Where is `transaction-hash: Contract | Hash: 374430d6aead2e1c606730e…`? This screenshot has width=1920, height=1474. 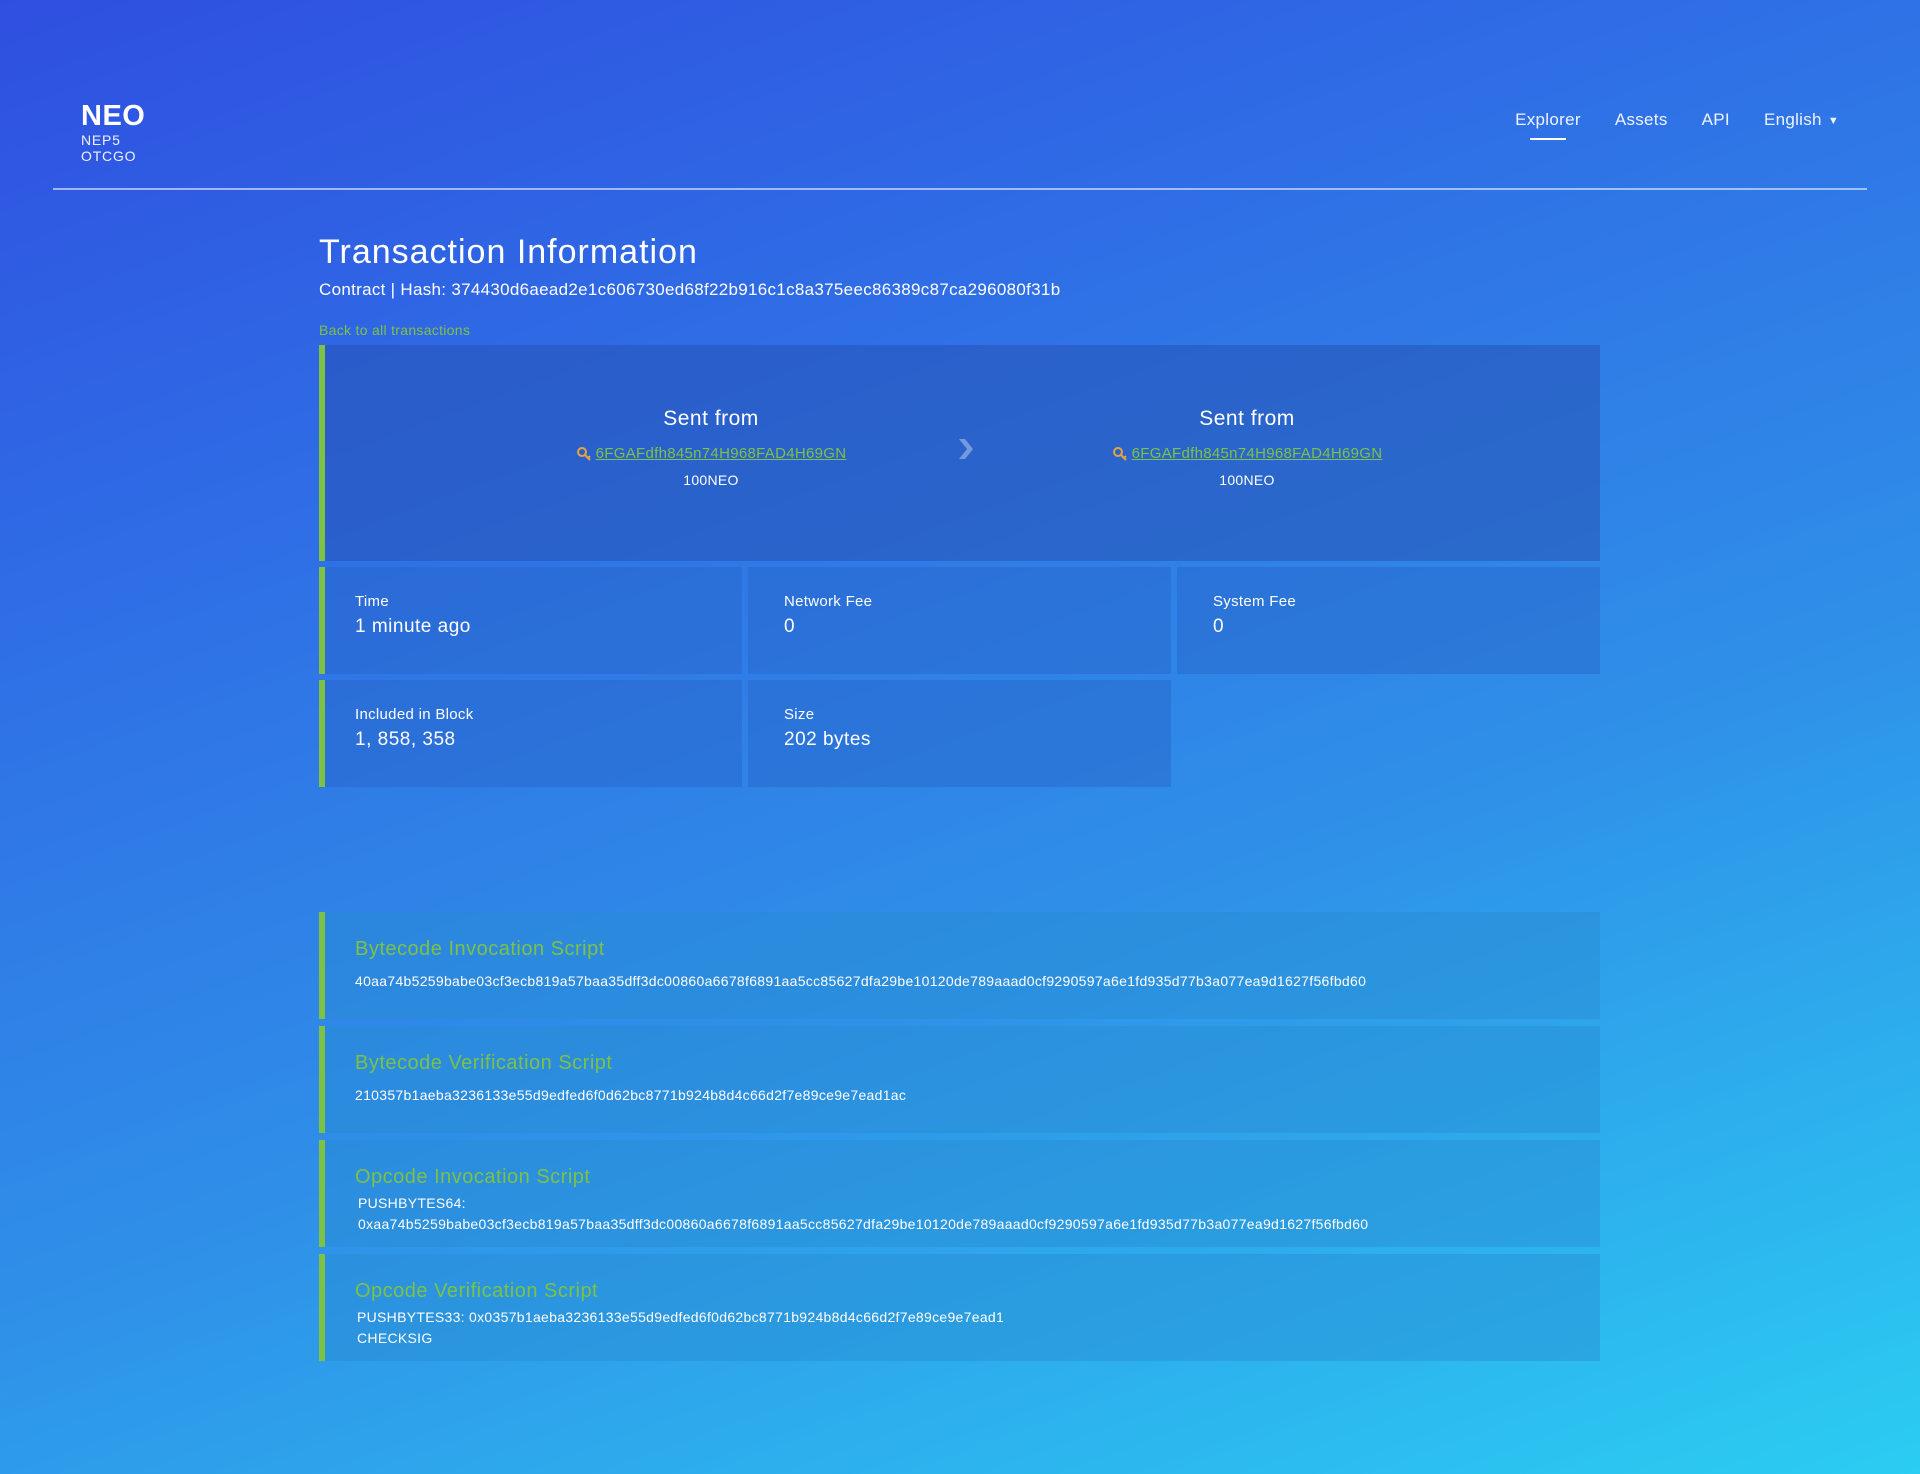
transaction-hash: Contract | Hash: 374430d6aead2e1c606730e… is located at coordinates (690, 289).